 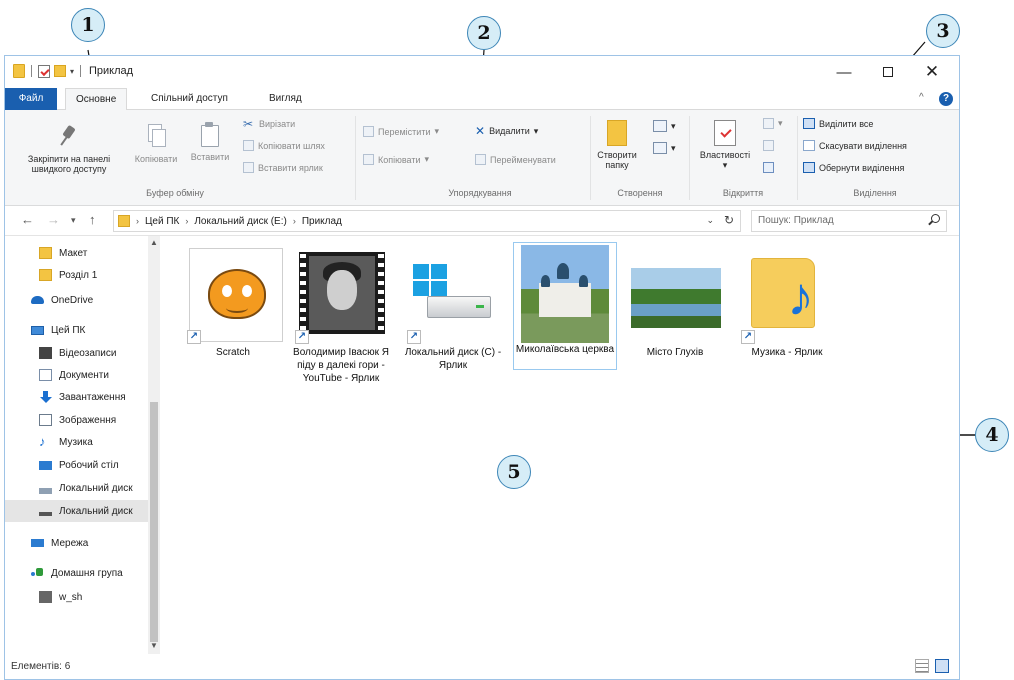 What do you see at coordinates (846, 123) in the screenshot?
I see `select-all-label: Виділити все` at bounding box center [846, 123].